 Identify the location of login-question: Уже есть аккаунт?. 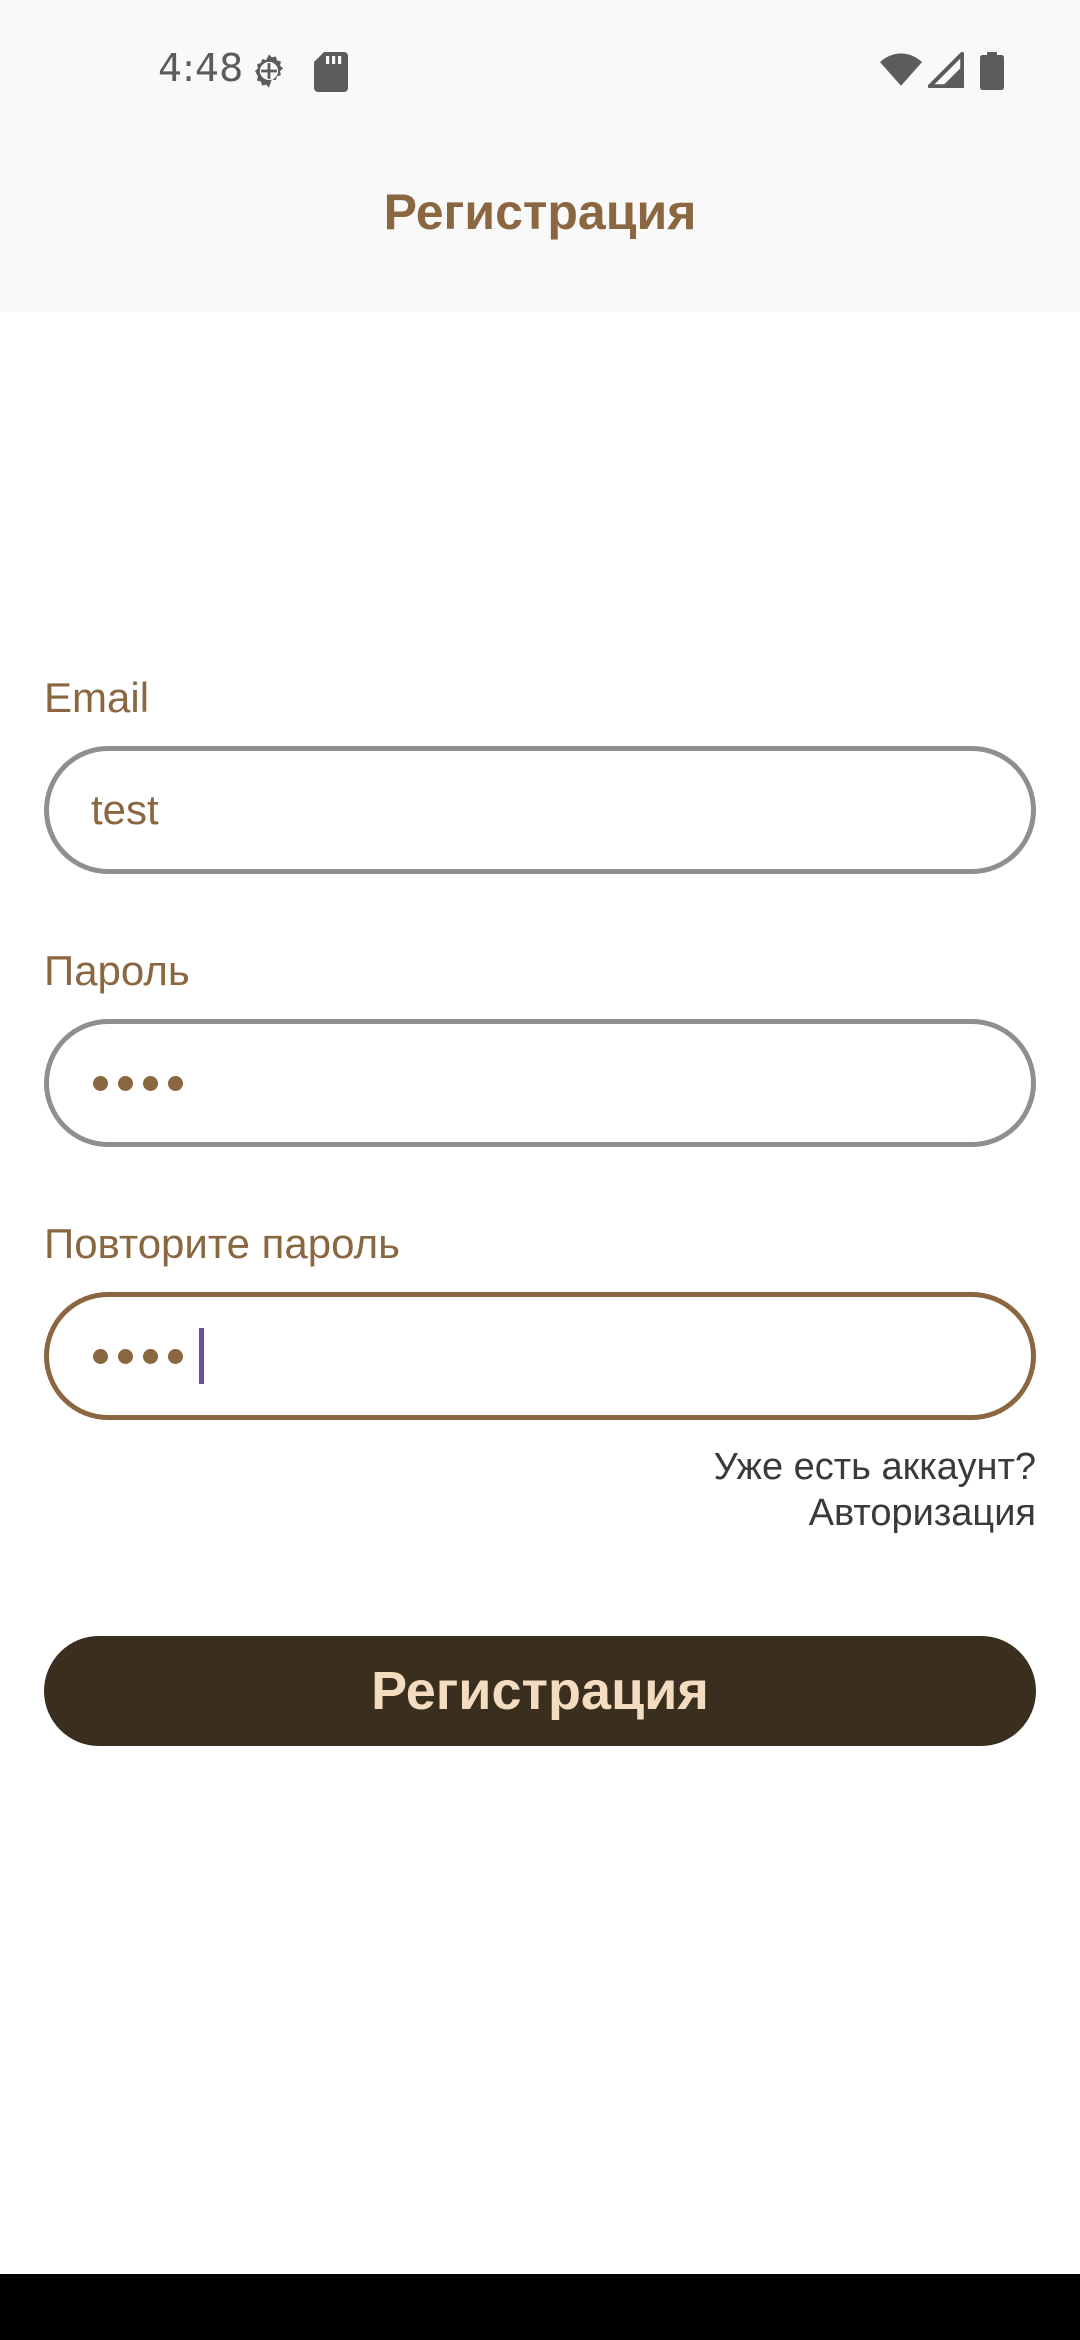
(874, 1467).